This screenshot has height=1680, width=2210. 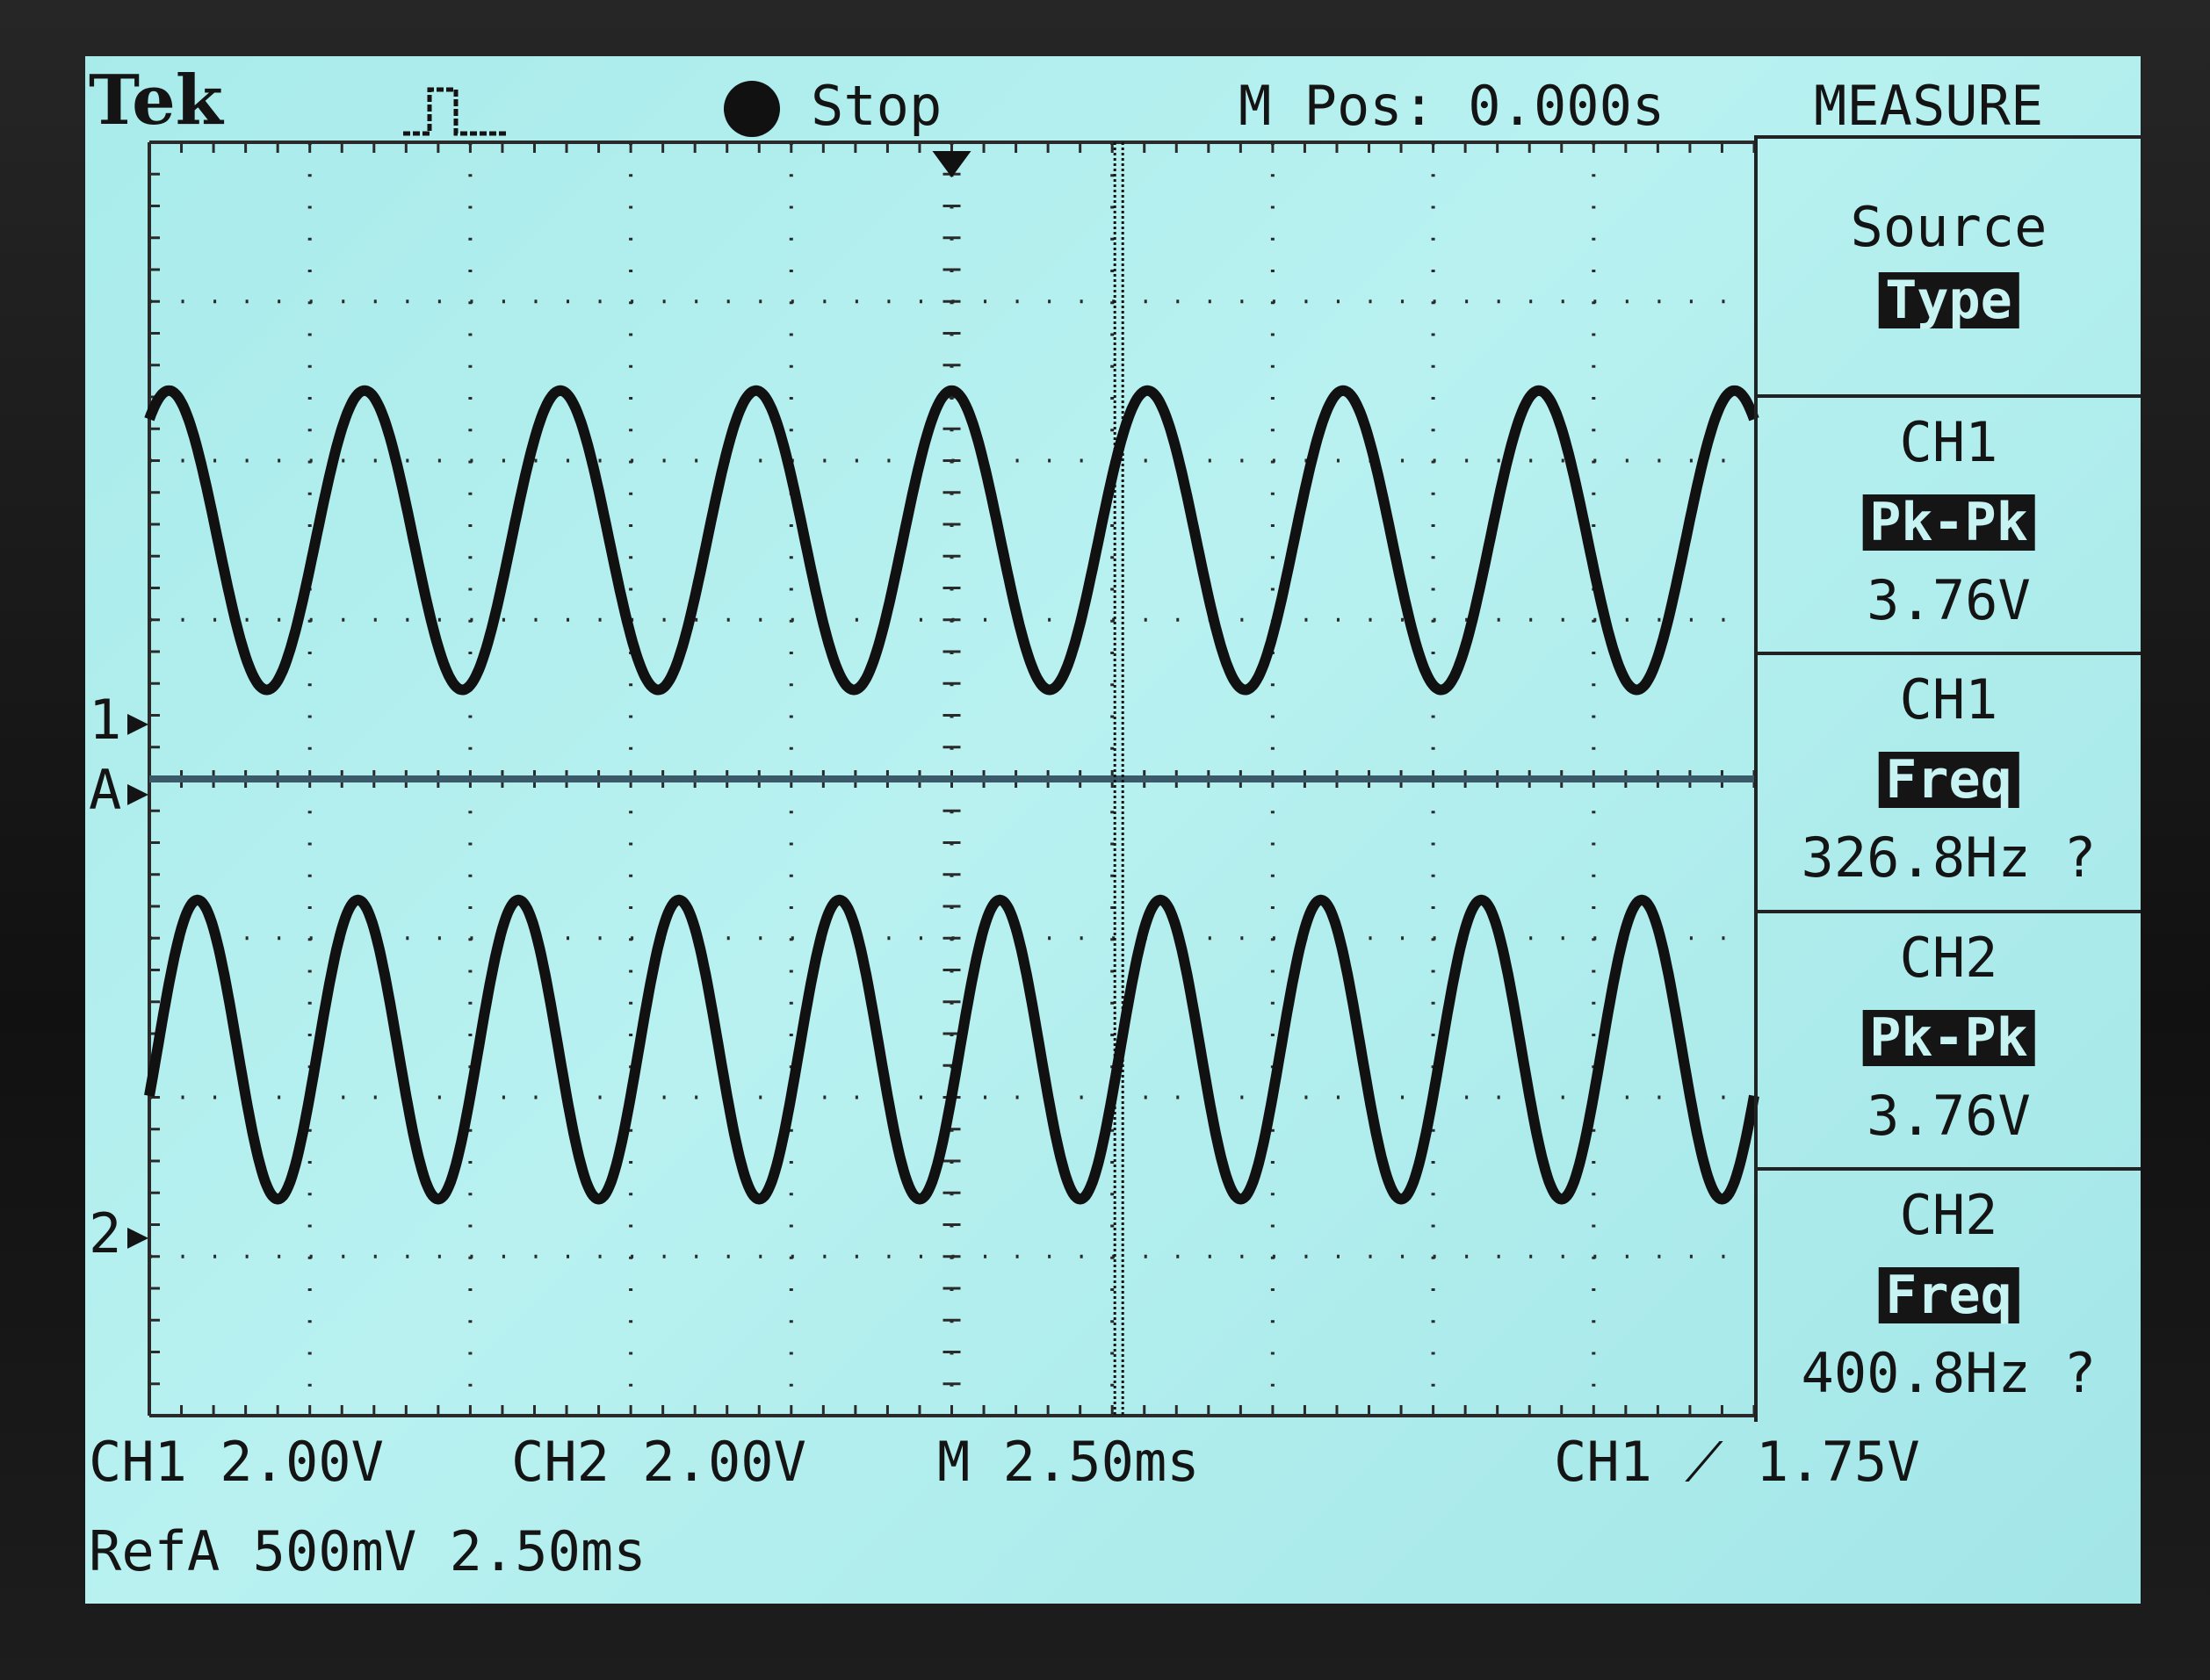 I want to click on menu-slot-value: 400.8Hz ?, so click(x=1949, y=1373).